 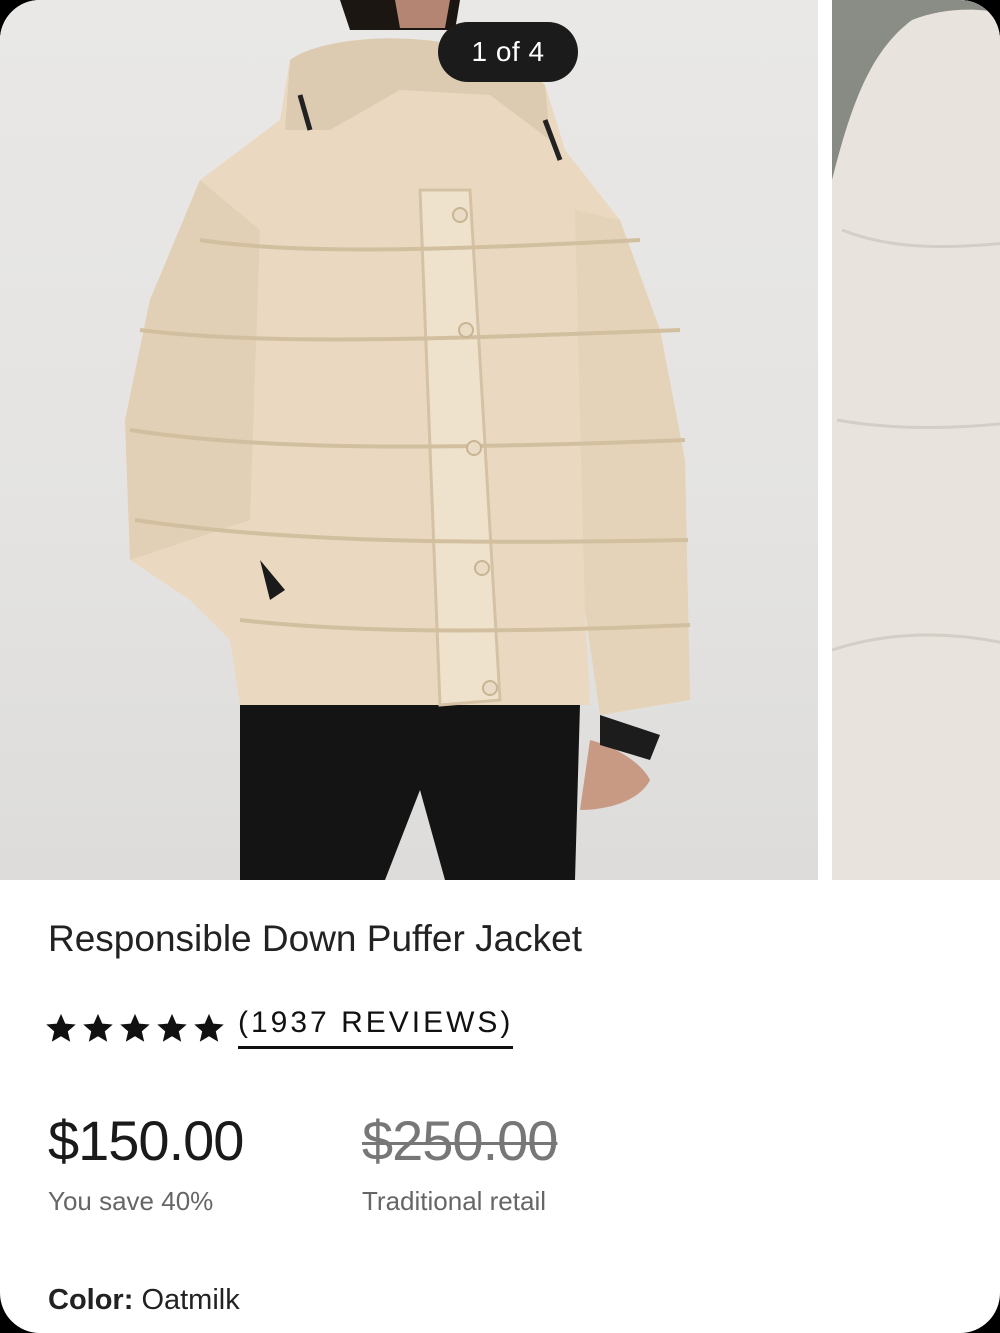 What do you see at coordinates (376, 1027) in the screenshot?
I see `reviews-link: (1937 REVIEWS)` at bounding box center [376, 1027].